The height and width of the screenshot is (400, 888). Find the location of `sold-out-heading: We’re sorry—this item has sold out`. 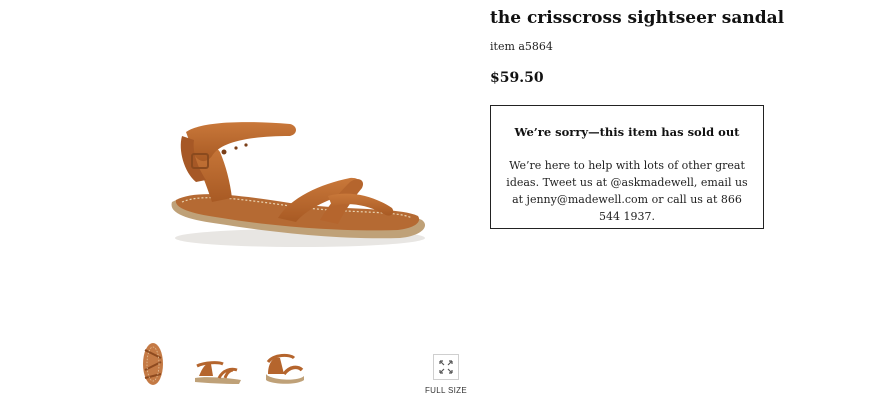

sold-out-heading: We’re sorry—this item has sold out is located at coordinates (627, 132).